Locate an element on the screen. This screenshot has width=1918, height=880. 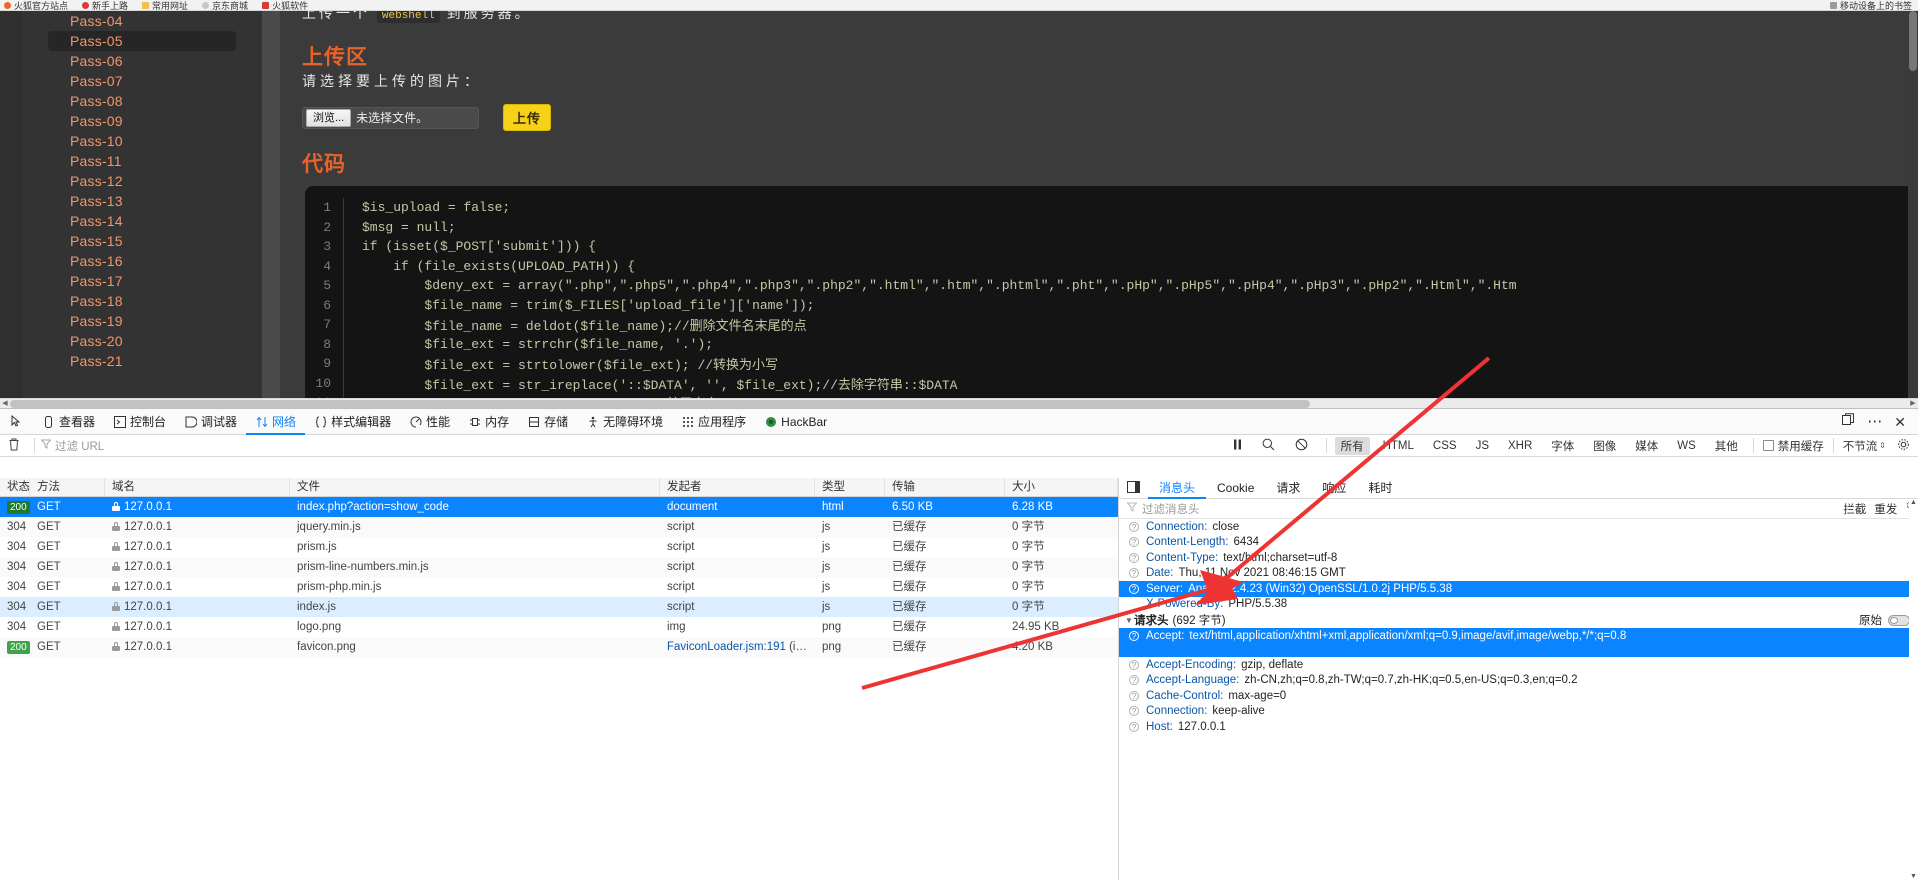
sidebar-item-pass-07: Pass-07 is located at coordinates (142, 81).